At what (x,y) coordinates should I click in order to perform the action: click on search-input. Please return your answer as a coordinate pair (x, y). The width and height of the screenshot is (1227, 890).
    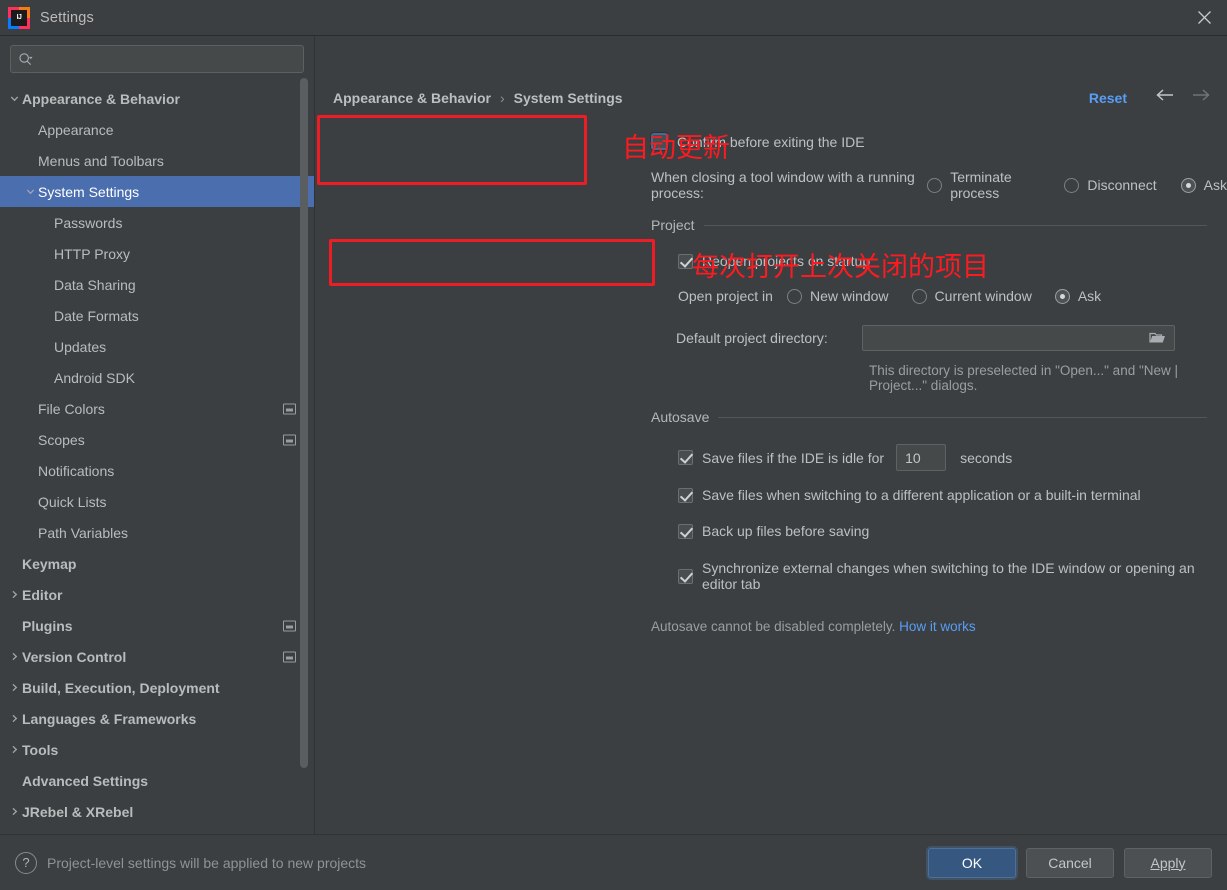
    Looking at the image, I should click on (157, 59).